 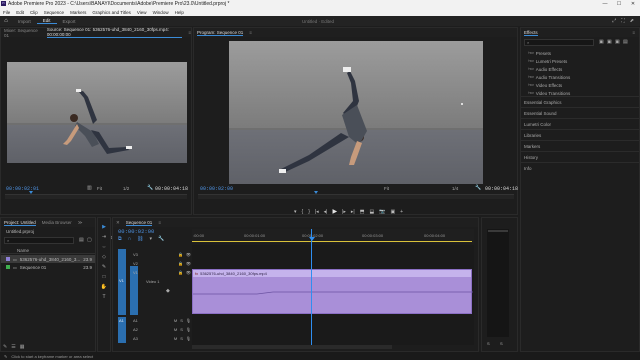 What do you see at coordinates (48, 250) in the screenshot?
I see `project-name-header: Name` at bounding box center [48, 250].